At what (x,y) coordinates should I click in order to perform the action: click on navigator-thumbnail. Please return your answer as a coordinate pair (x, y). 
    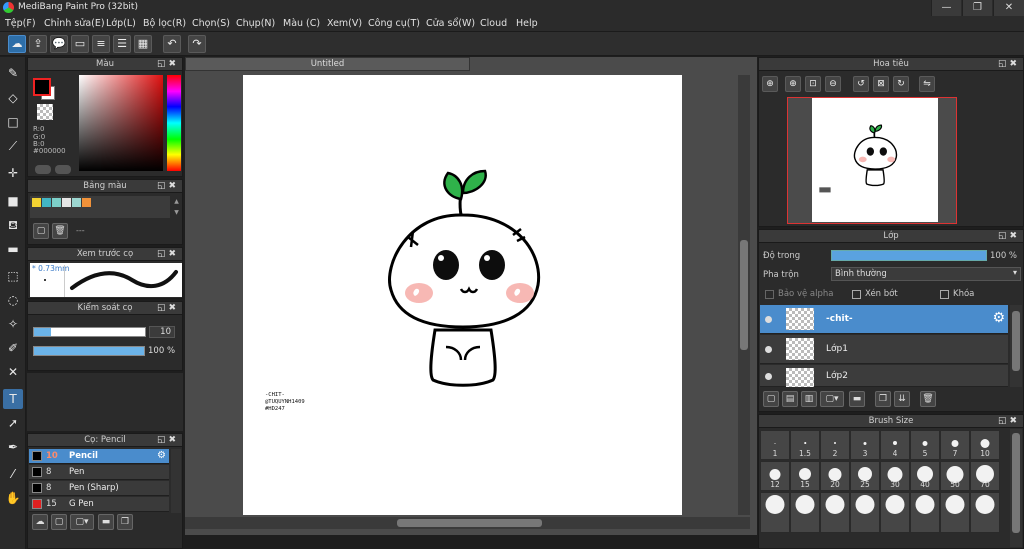
    Looking at the image, I should click on (875, 160).